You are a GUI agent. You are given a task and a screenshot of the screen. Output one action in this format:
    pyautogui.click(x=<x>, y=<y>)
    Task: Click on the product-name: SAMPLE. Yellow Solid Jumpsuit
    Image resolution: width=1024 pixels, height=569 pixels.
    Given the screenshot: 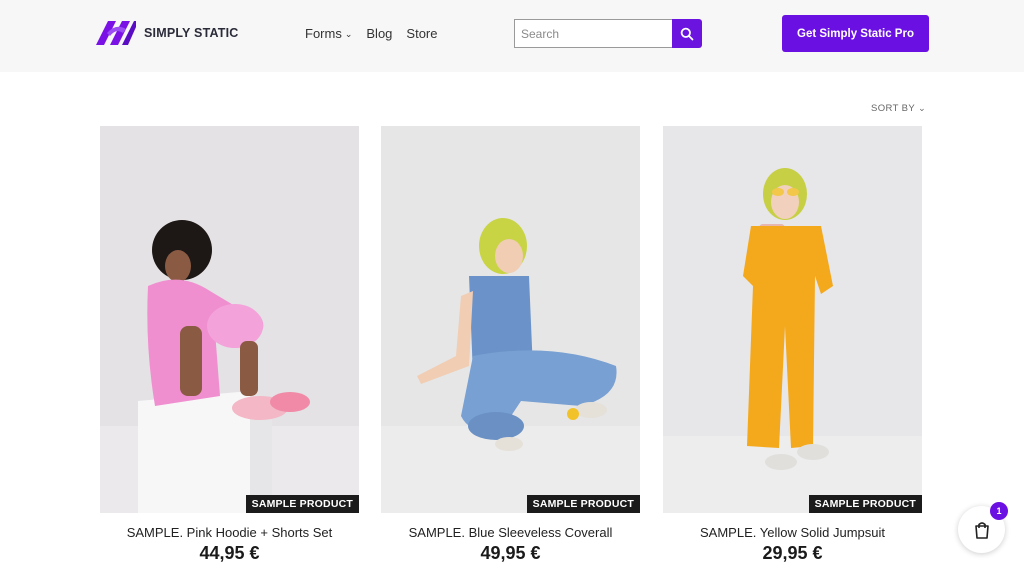 What is the action you would take?
    pyautogui.click(x=792, y=532)
    